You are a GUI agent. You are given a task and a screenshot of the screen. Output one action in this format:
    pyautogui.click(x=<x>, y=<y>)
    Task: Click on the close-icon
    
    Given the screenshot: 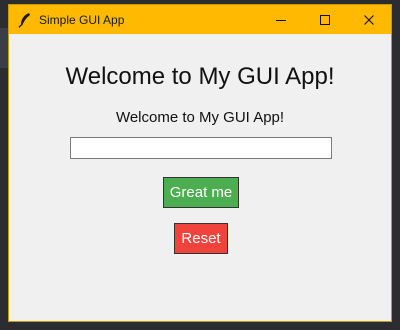 What is the action you would take?
    pyautogui.click(x=369, y=19)
    